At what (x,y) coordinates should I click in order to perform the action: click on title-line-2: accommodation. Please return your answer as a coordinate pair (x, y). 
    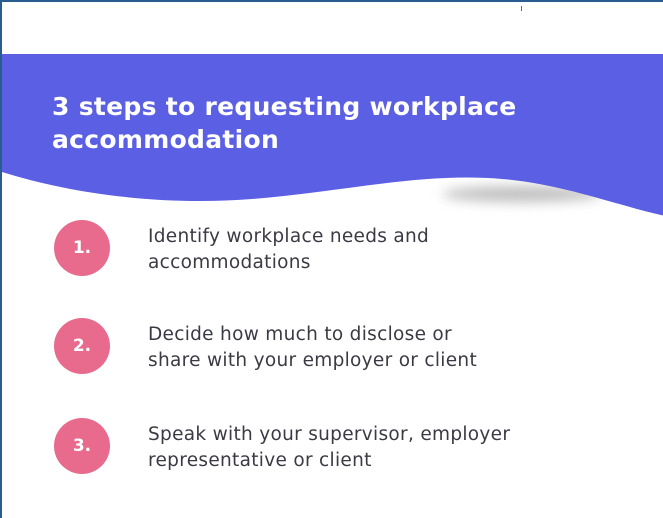
    Looking at the image, I should click on (166, 139).